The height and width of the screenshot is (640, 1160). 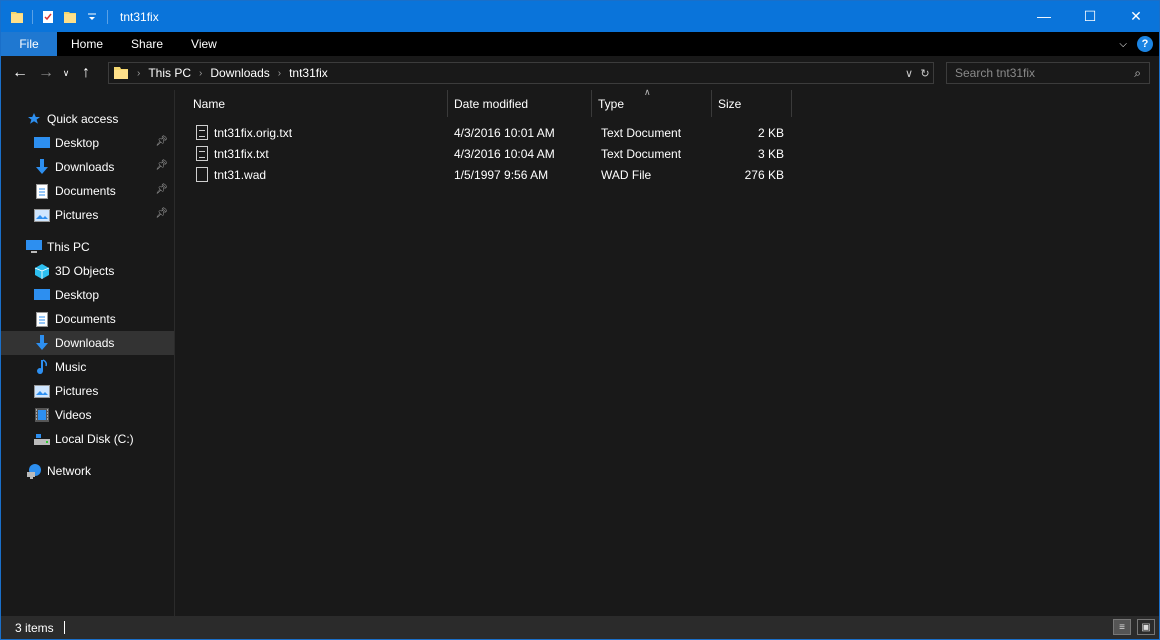 I want to click on sidebar-item-documents: Documents, so click(x=87, y=319).